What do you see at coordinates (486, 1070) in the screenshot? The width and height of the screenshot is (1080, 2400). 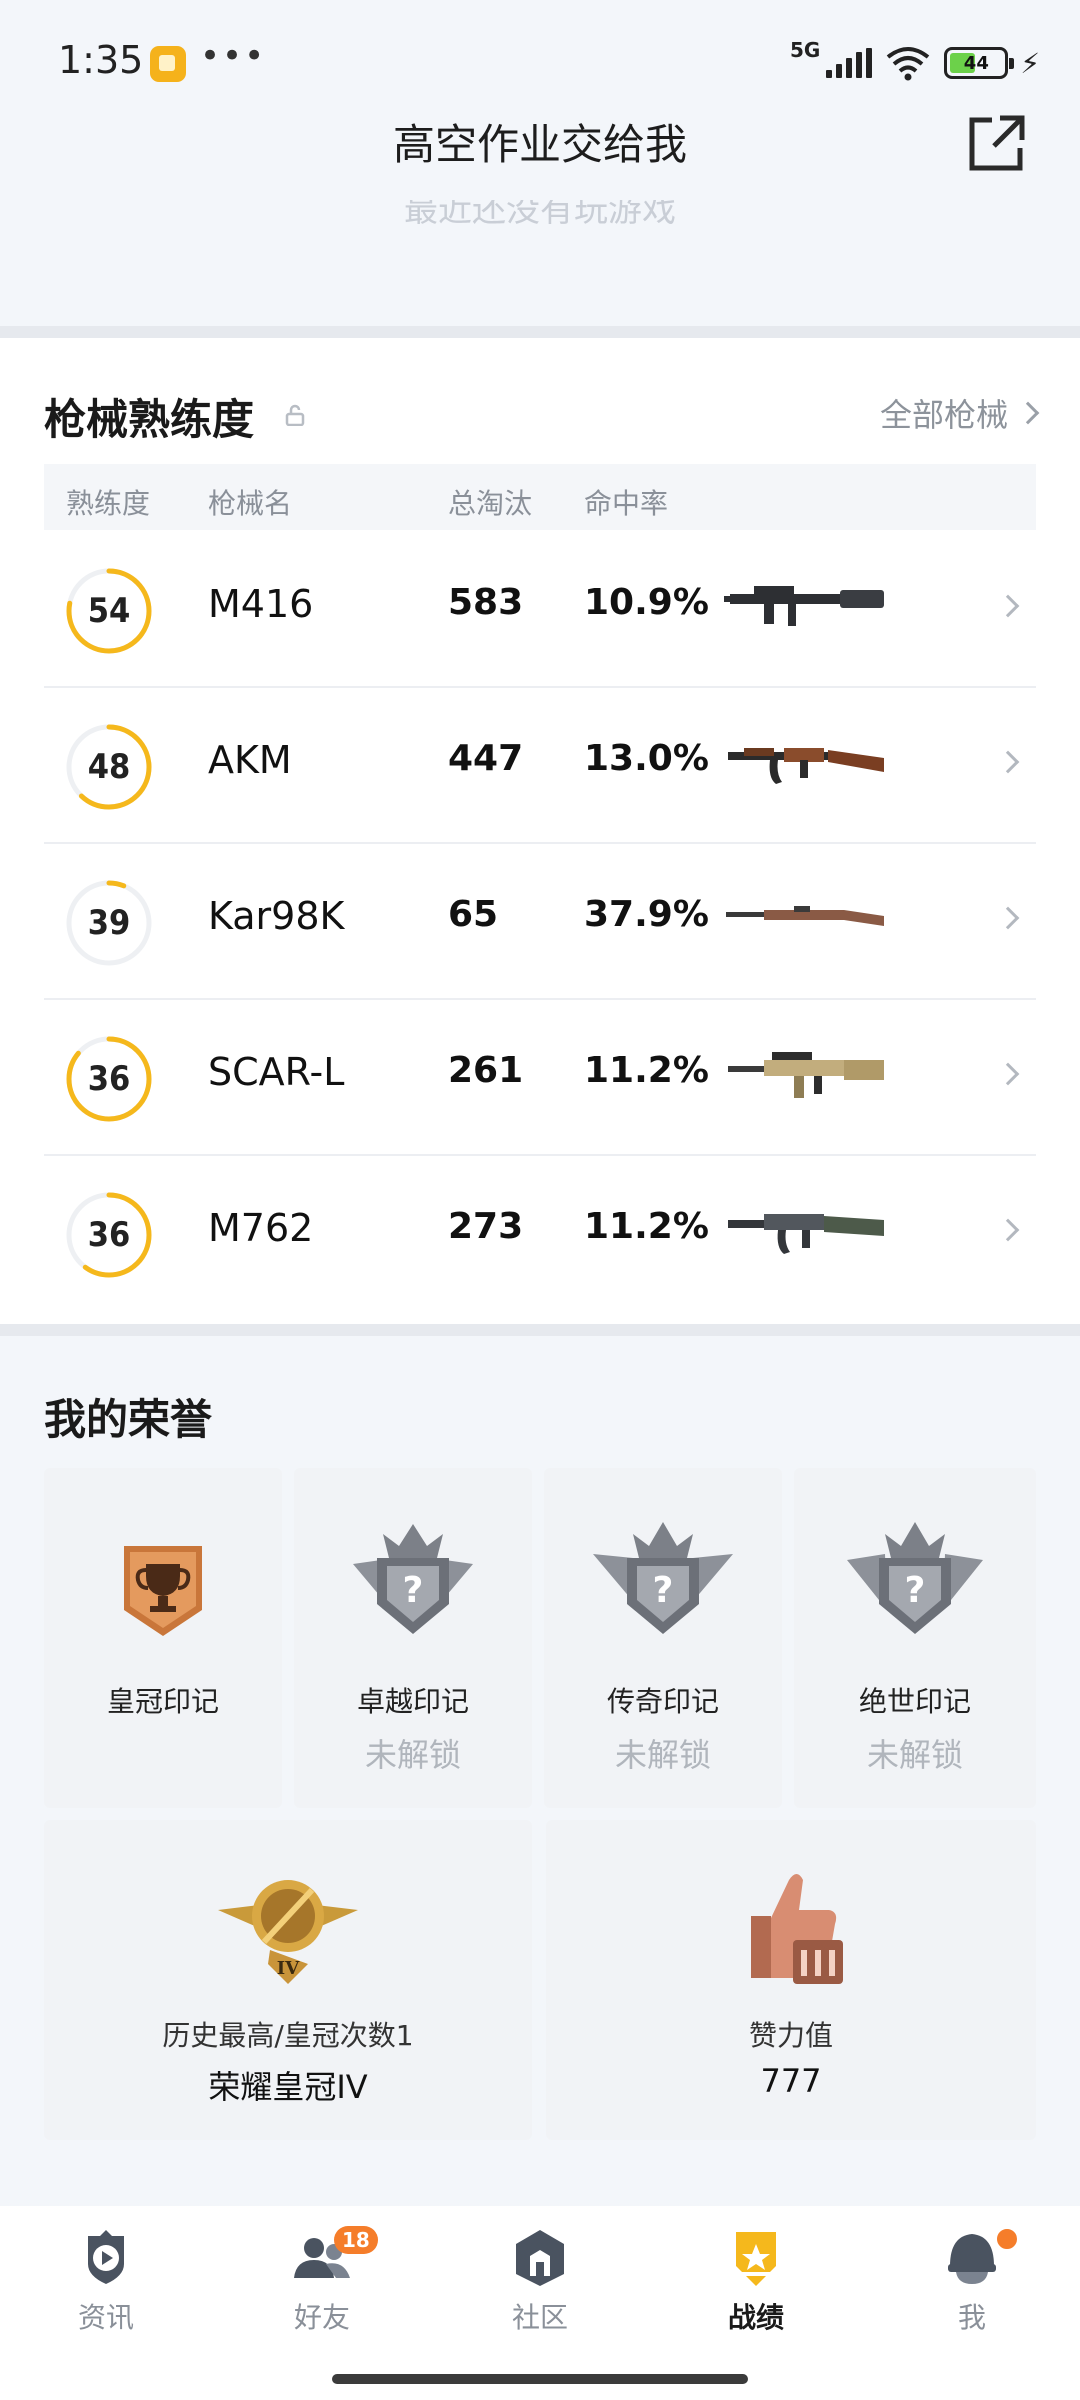 I see `weapon-kills: 261` at bounding box center [486, 1070].